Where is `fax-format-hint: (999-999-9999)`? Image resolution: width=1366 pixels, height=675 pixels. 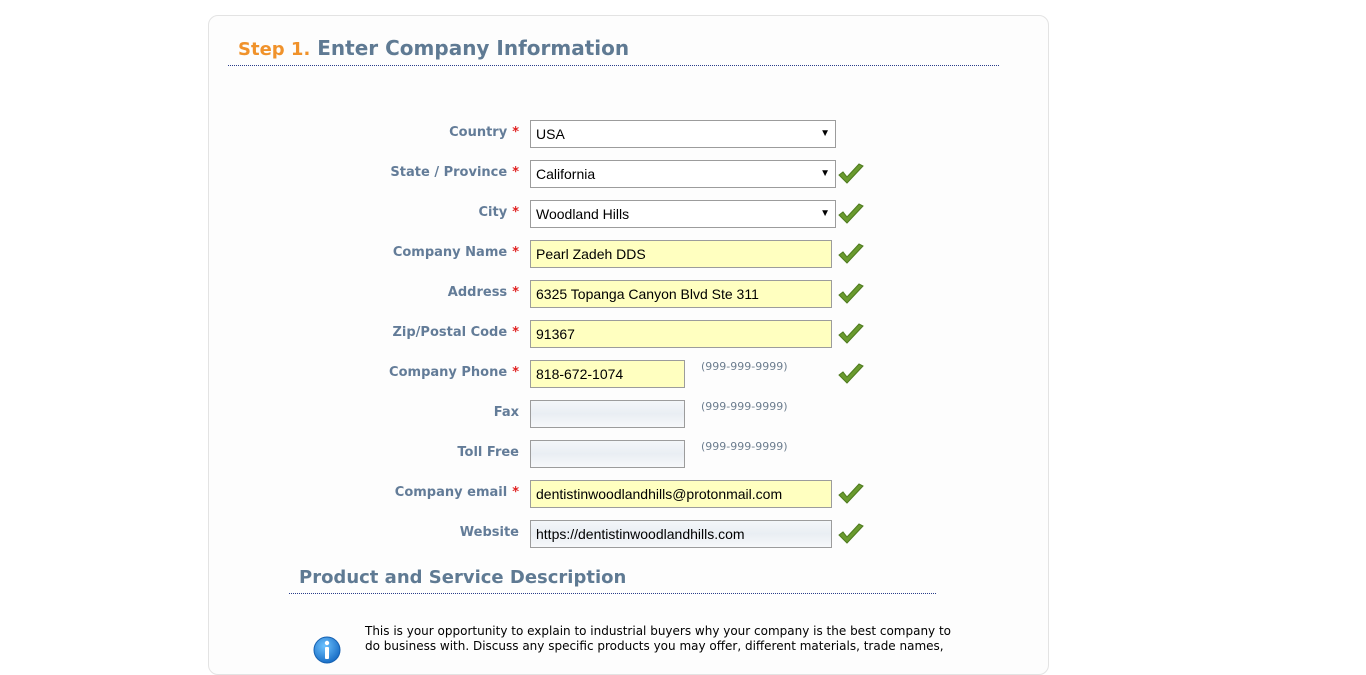 fax-format-hint: (999-999-9999) is located at coordinates (744, 406).